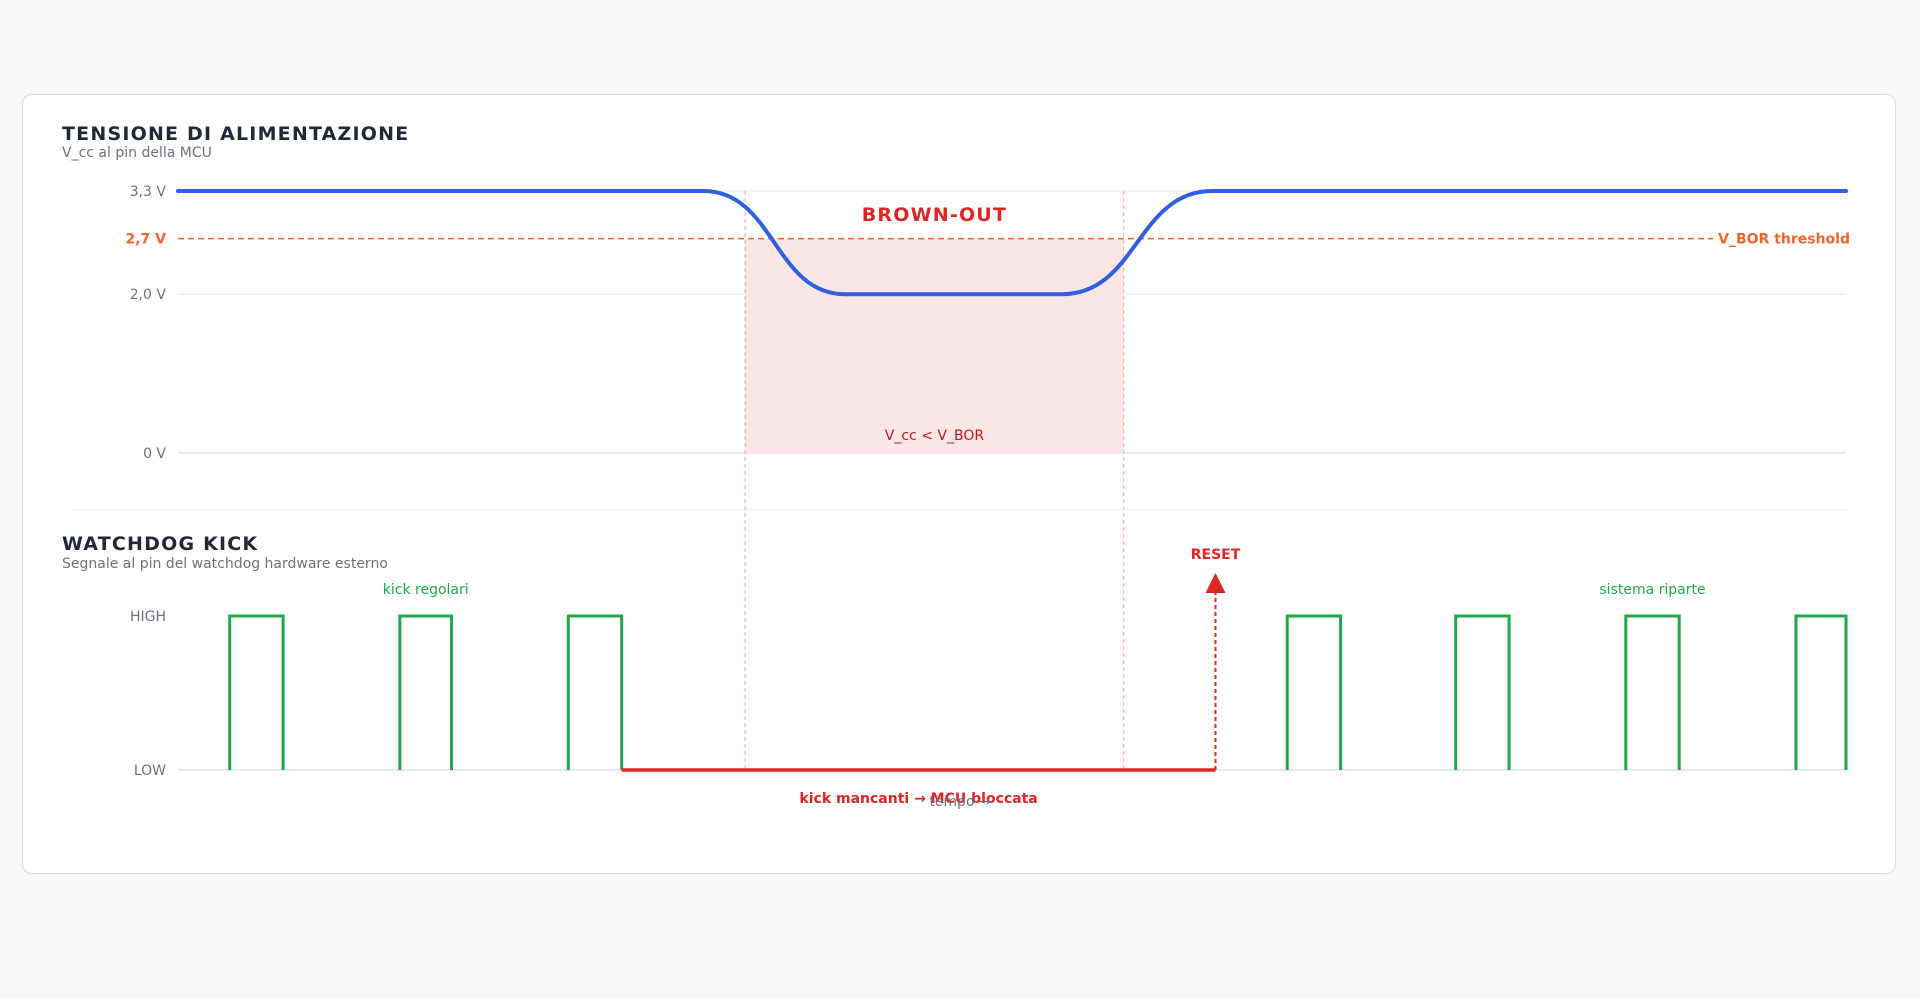 The height and width of the screenshot is (999, 1920). Describe the element at coordinates (154, 454) in the screenshot. I see `voltage-tick-label: 0 V` at that location.